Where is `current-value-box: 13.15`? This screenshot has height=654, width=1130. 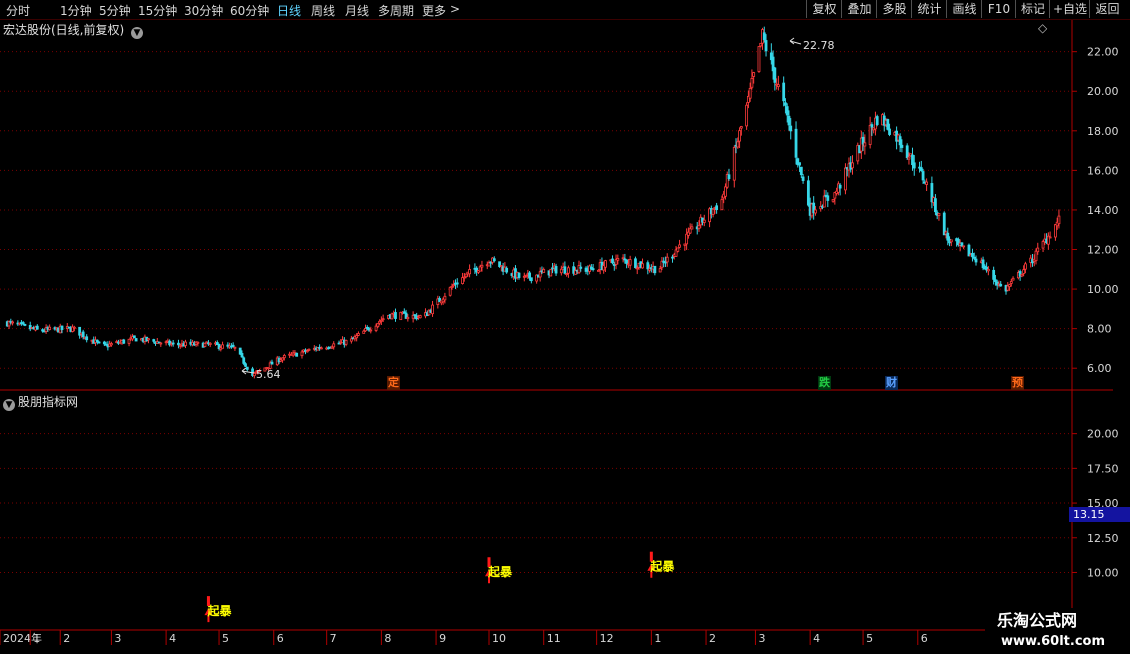
current-value-box: 13.15 is located at coordinates (1099, 514).